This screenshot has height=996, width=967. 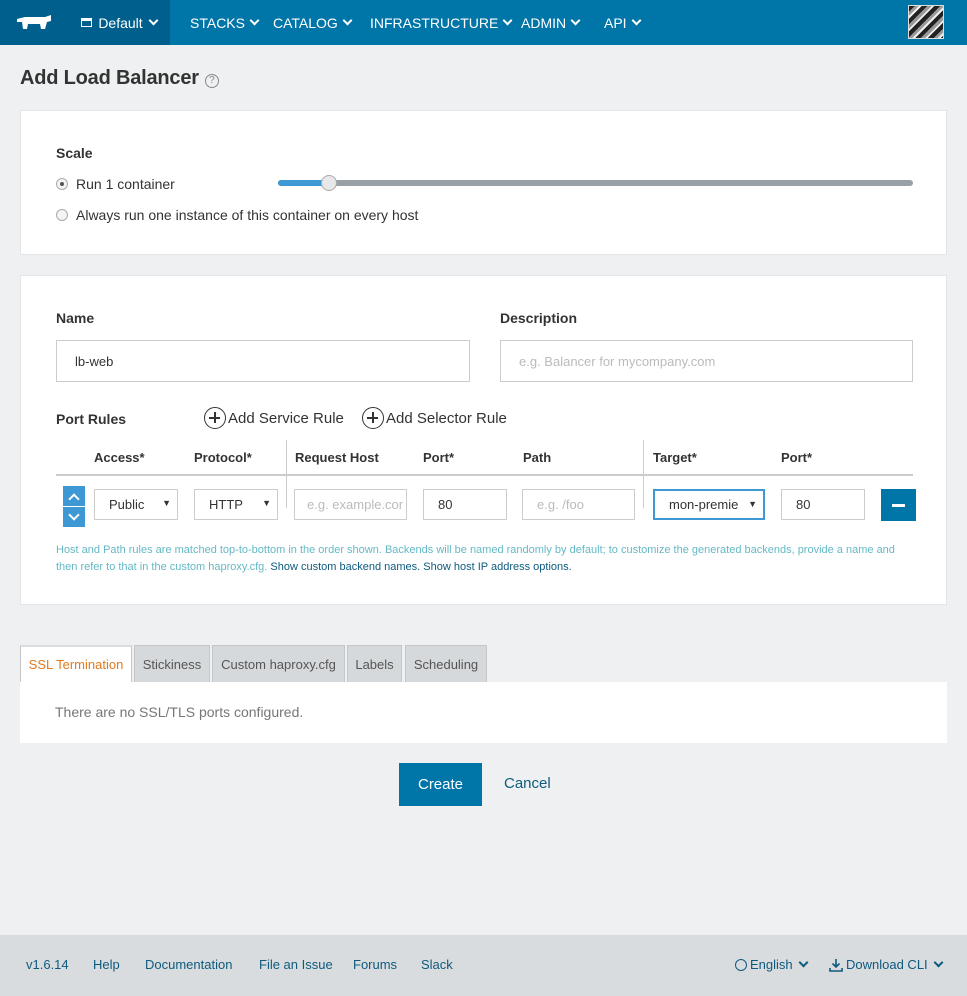 What do you see at coordinates (91, 419) in the screenshot?
I see `port-rules-label: Port Rules` at bounding box center [91, 419].